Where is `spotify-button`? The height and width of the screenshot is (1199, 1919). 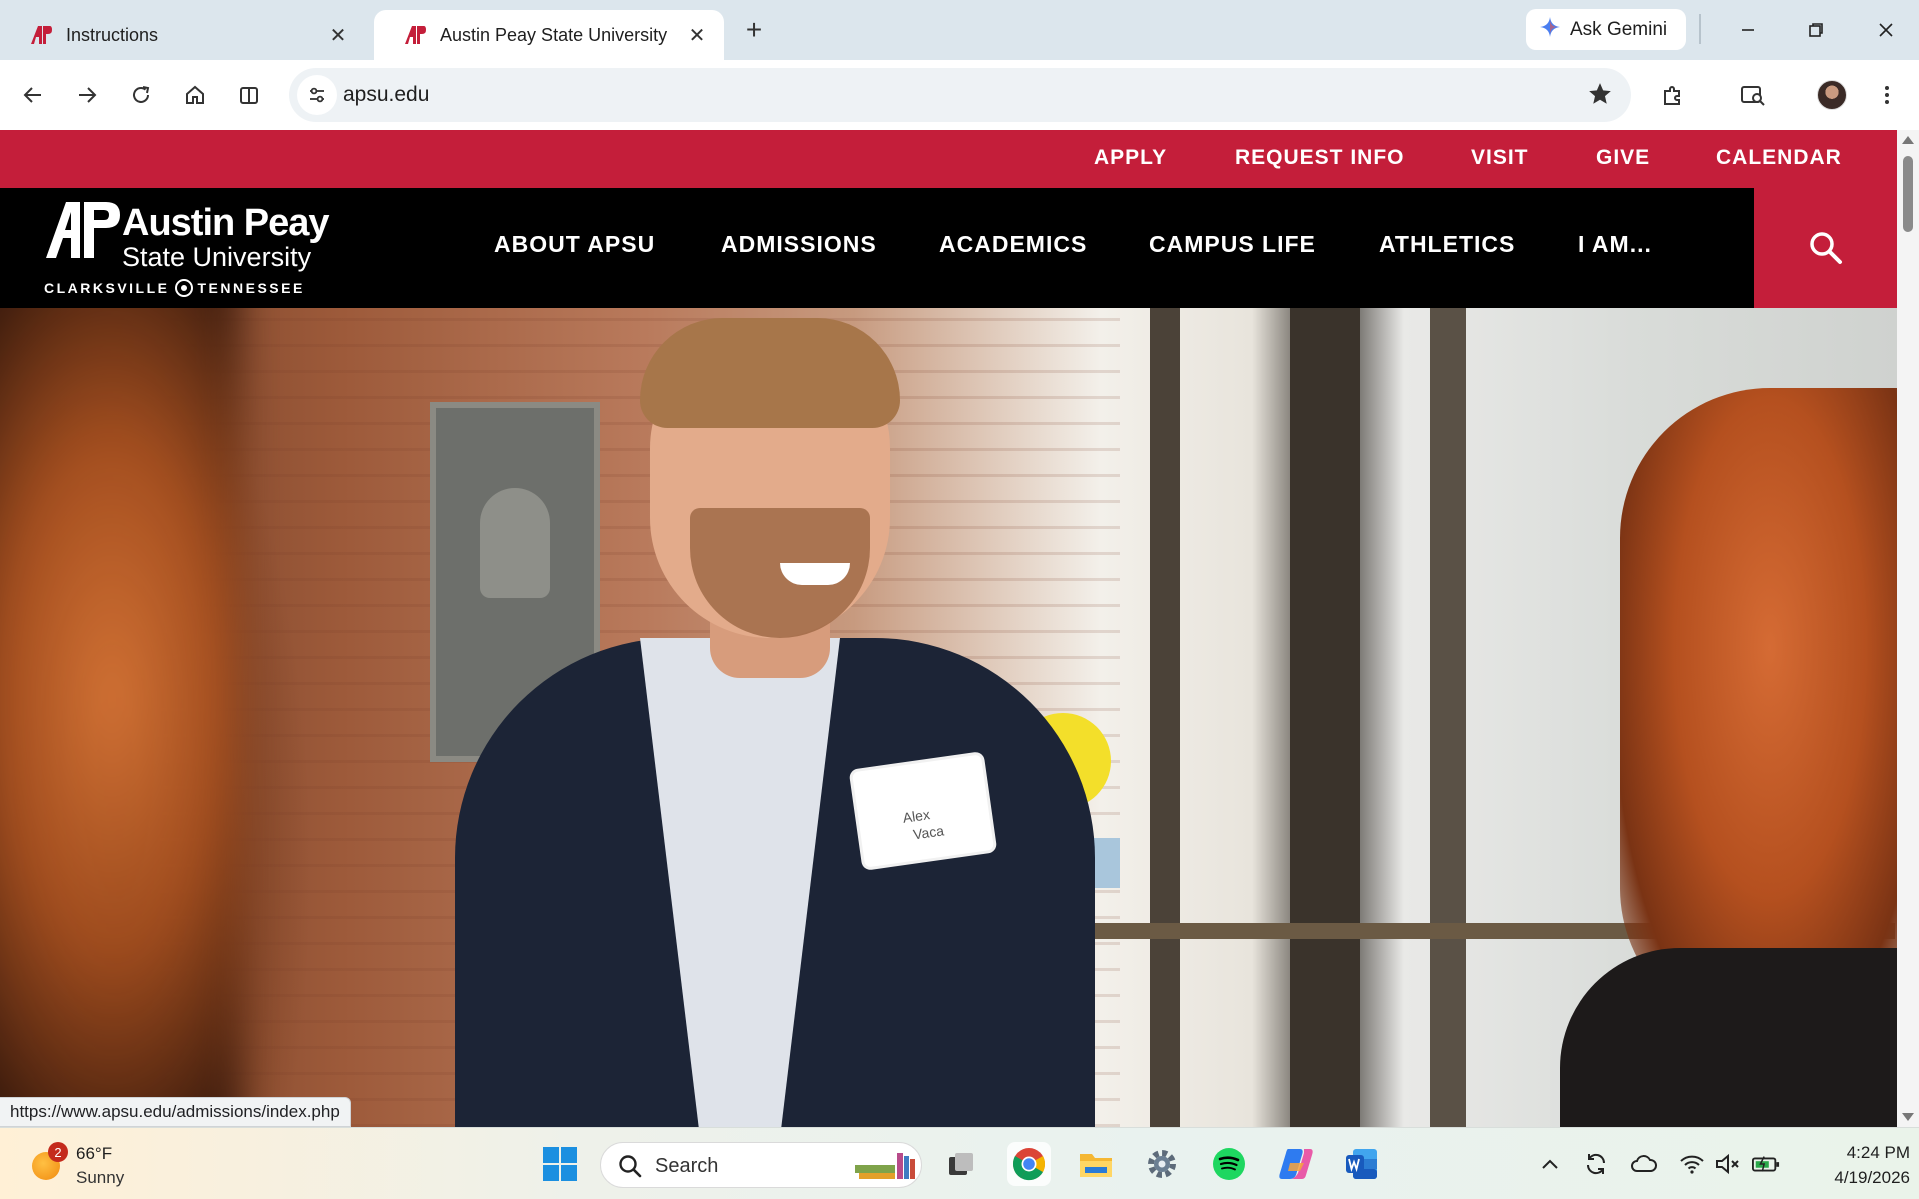
spotify-button is located at coordinates (1229, 1164).